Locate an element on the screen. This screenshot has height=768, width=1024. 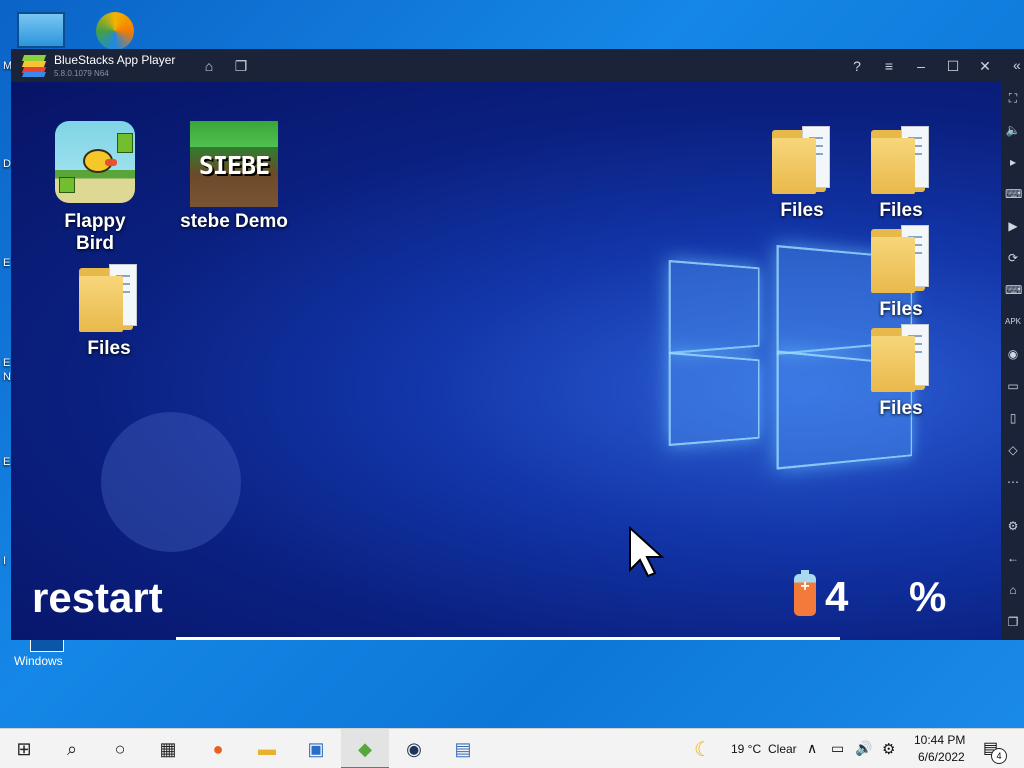
app-label: stebe Demo is located at coordinates (234, 221).